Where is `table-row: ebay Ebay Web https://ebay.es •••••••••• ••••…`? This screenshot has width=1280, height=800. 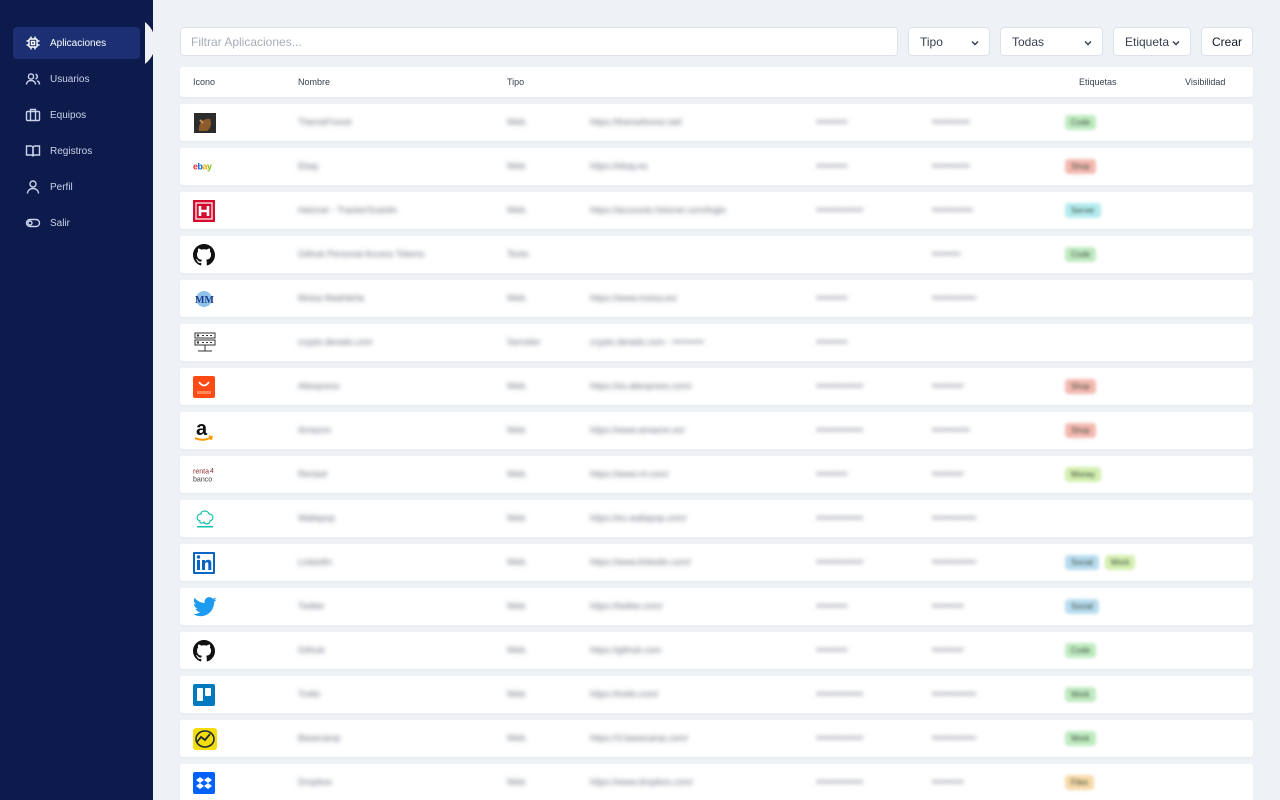 table-row: ebay Ebay Web https://ebay.es •••••••••• ••••… is located at coordinates (716, 166).